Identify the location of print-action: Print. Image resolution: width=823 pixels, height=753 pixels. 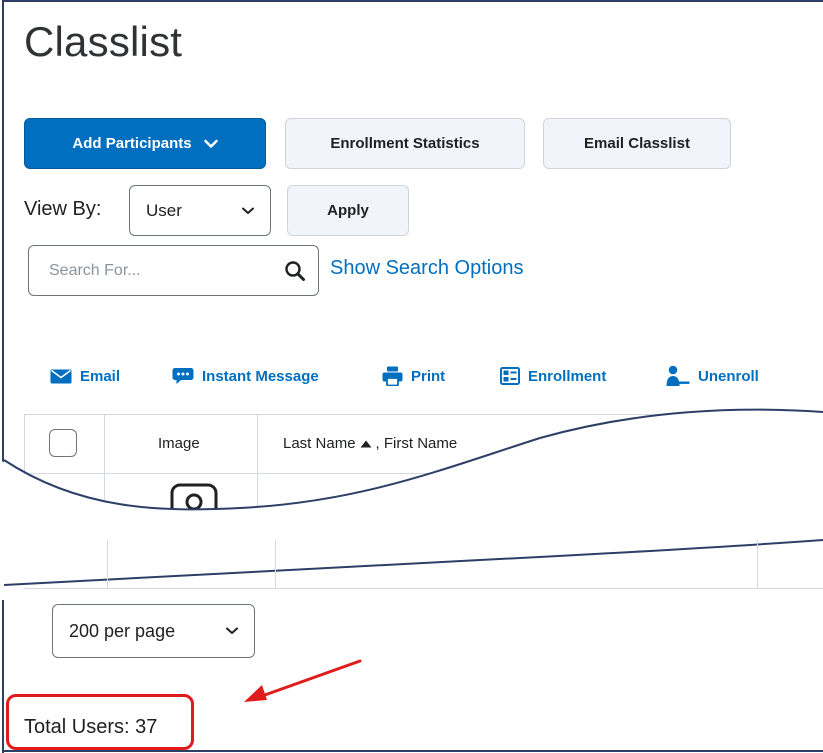
(413, 376).